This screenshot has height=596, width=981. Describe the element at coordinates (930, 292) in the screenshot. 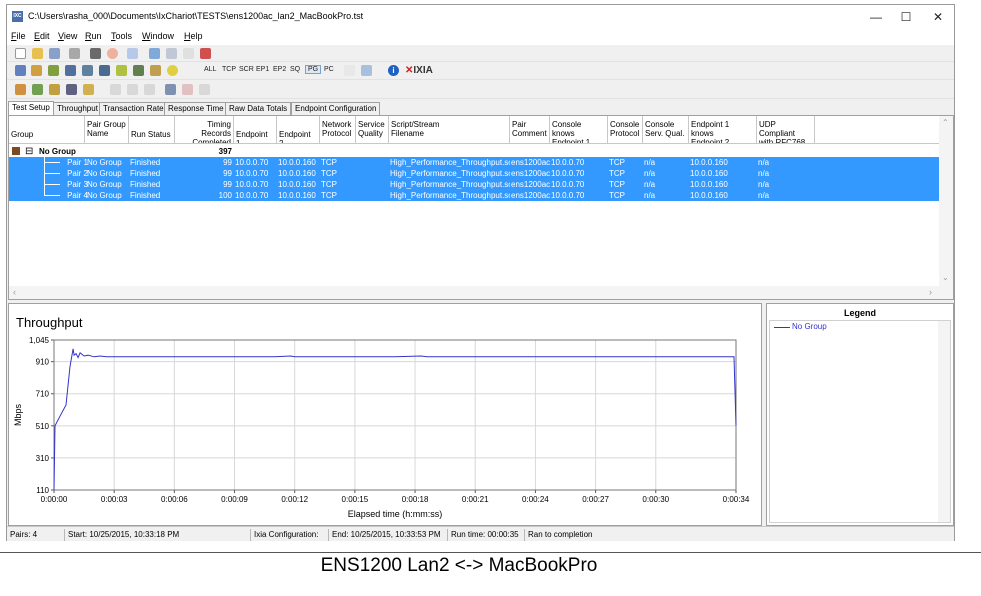

I see `scroll-right-icon: ›` at that location.